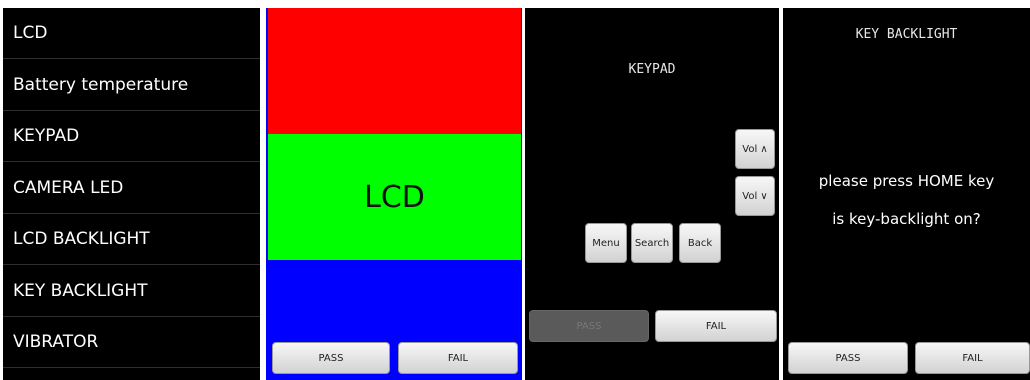  What do you see at coordinates (652, 243) in the screenshot?
I see `search-button: Search` at bounding box center [652, 243].